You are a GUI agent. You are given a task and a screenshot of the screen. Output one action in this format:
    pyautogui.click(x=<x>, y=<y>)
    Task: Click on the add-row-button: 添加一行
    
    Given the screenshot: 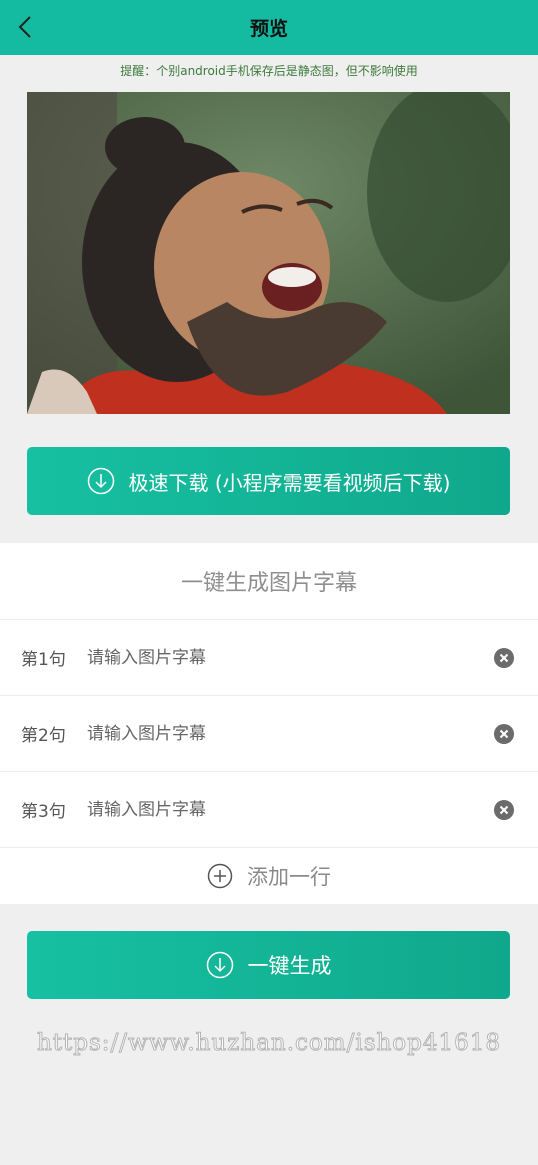 What is the action you would take?
    pyautogui.click(x=269, y=875)
    